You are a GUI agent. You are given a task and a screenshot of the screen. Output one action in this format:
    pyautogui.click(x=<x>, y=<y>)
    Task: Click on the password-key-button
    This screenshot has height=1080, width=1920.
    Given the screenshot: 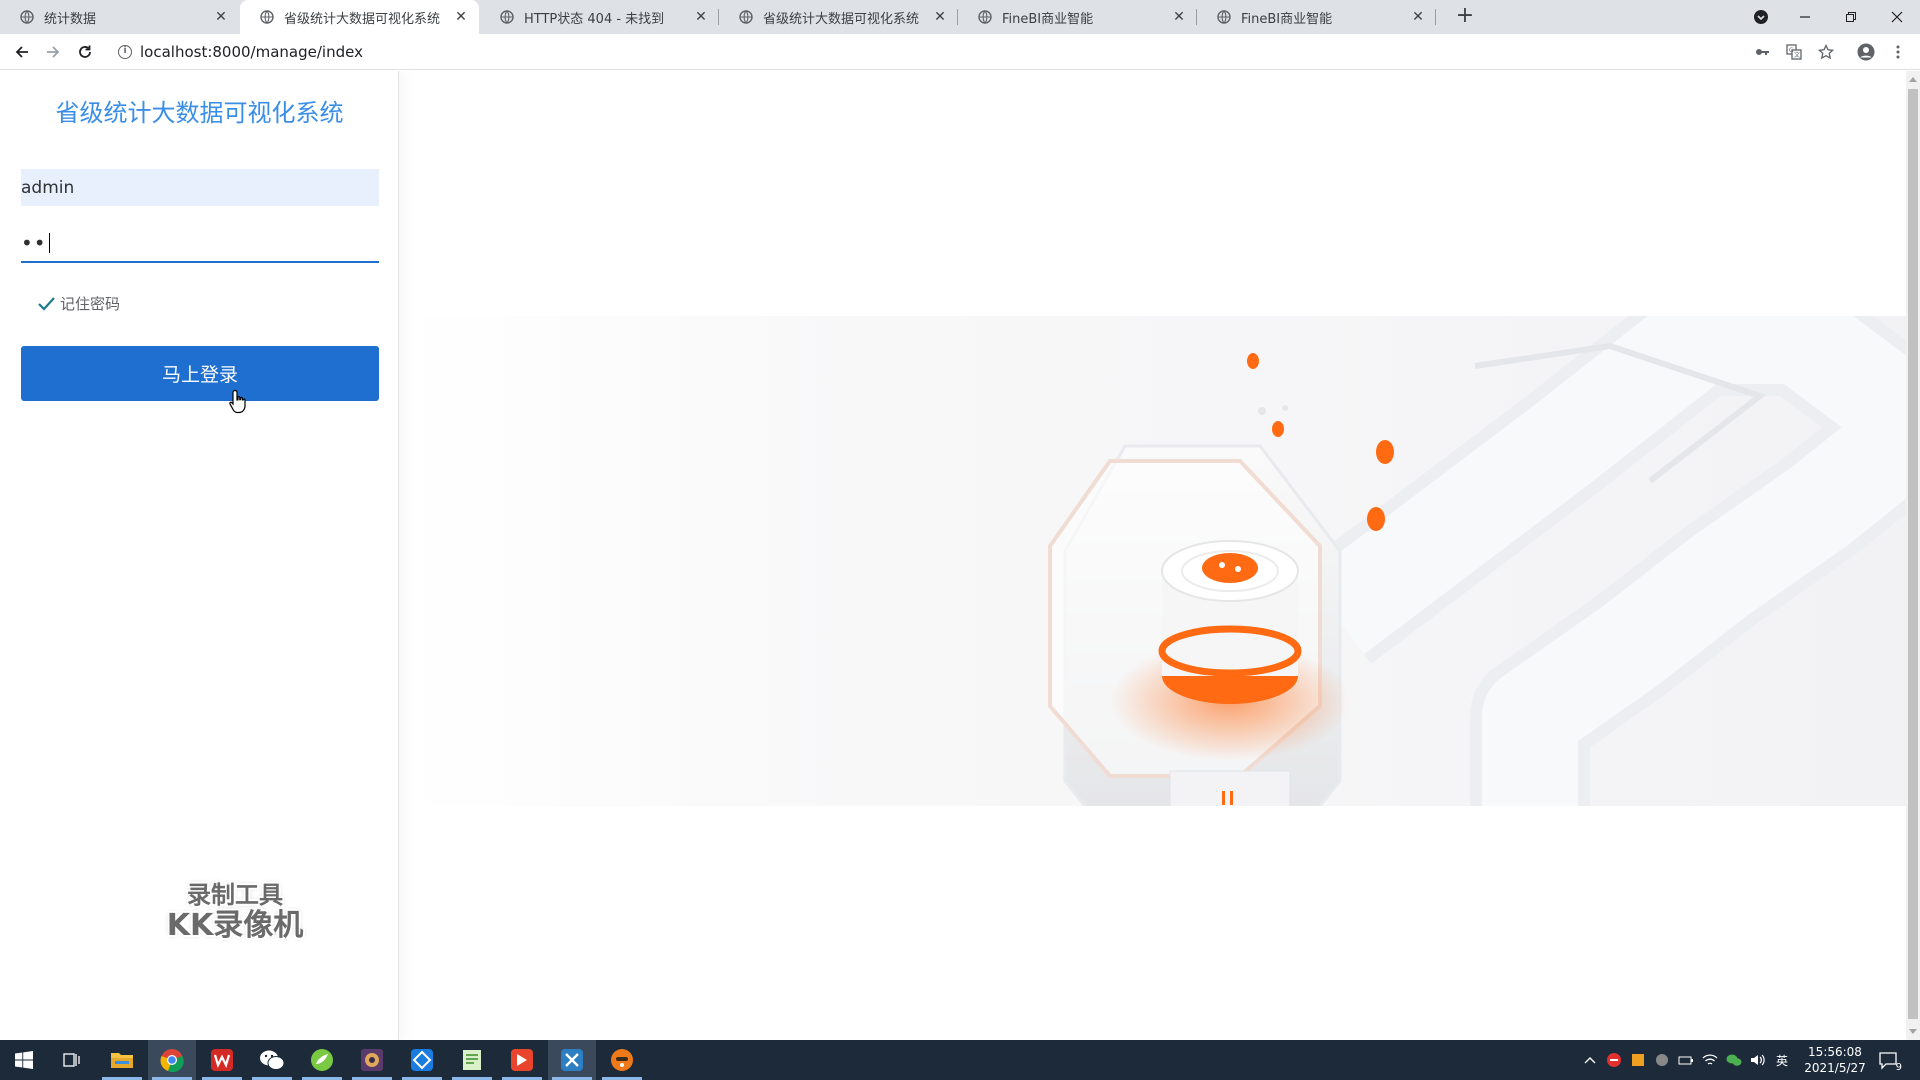 What is the action you would take?
    pyautogui.click(x=1762, y=52)
    